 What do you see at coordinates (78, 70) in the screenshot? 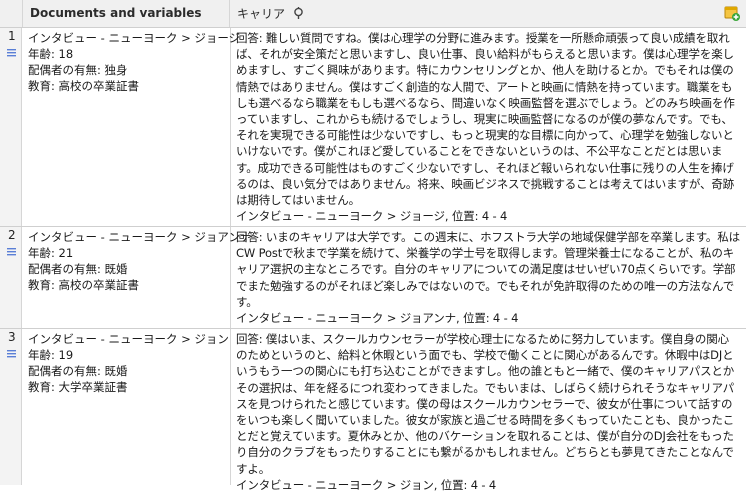
I see `variable-marital-status: 配偶者の有無: 独身` at bounding box center [78, 70].